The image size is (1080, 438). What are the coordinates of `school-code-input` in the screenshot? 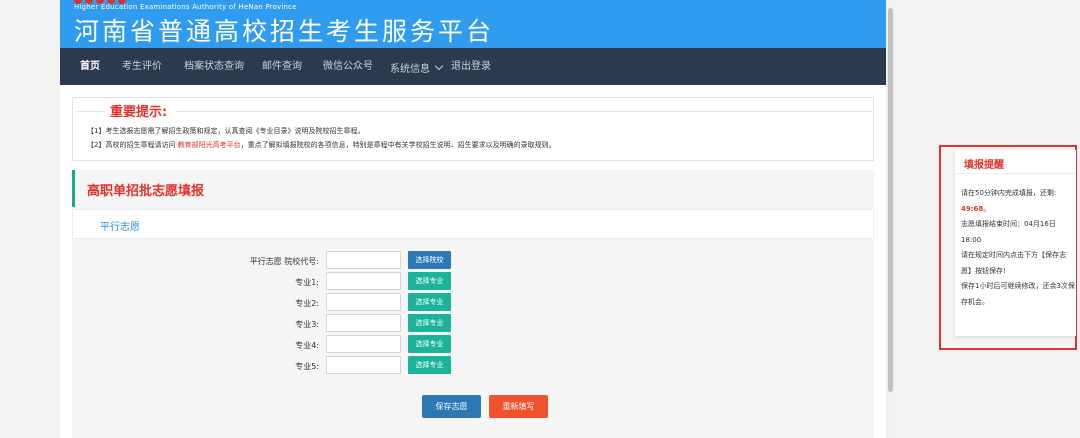 It's located at (363, 260).